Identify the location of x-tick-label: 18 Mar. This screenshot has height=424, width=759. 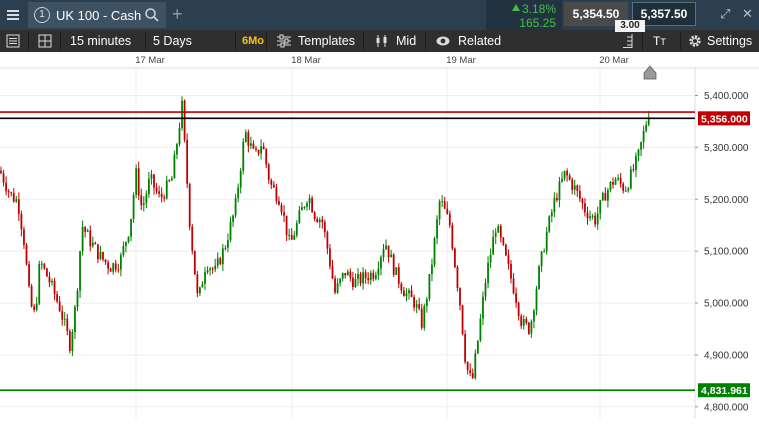
(306, 60).